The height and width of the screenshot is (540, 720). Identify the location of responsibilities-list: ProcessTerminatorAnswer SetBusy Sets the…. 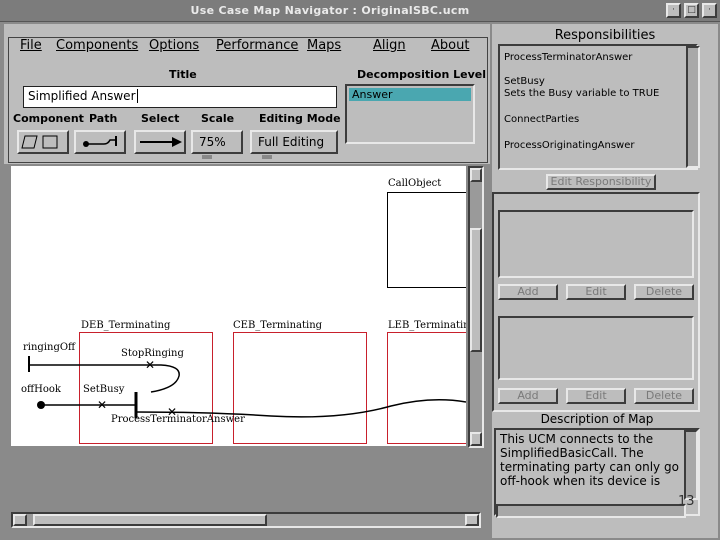
(598, 107).